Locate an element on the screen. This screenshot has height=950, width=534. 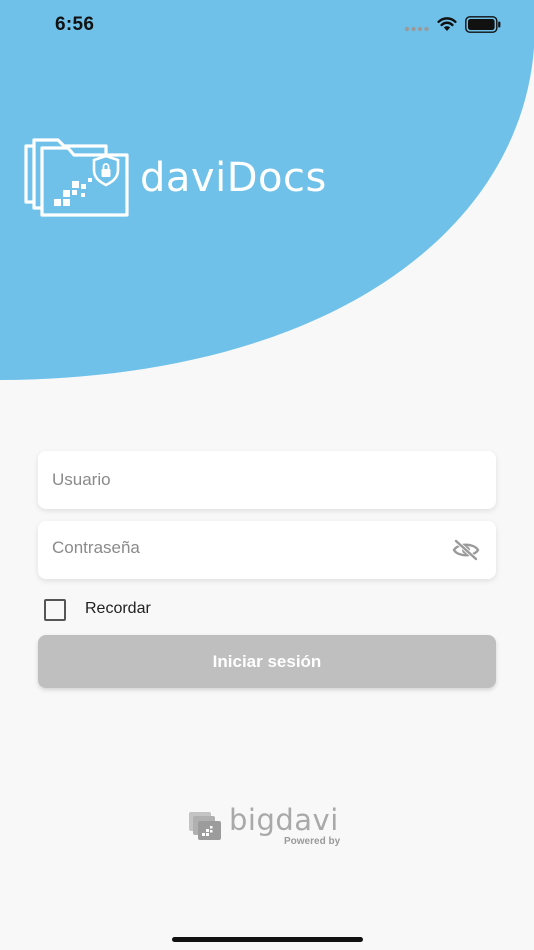
app-name: daviDocs is located at coordinates (233, 178).